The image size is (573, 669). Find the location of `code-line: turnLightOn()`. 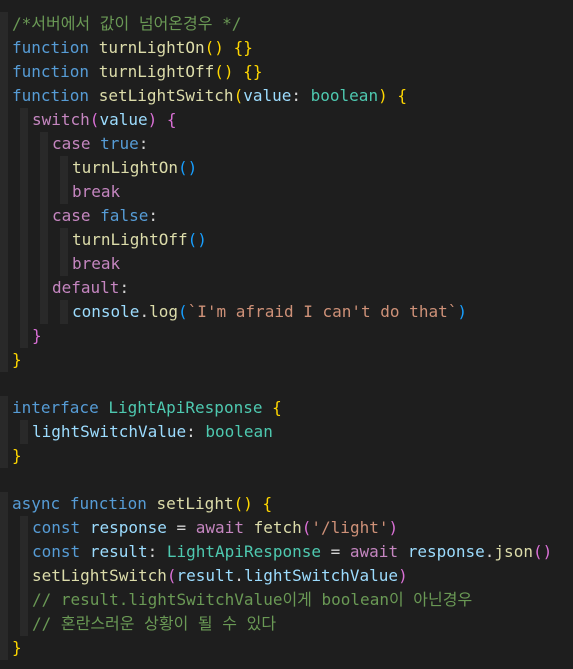

code-line: turnLightOn() is located at coordinates (286, 168).